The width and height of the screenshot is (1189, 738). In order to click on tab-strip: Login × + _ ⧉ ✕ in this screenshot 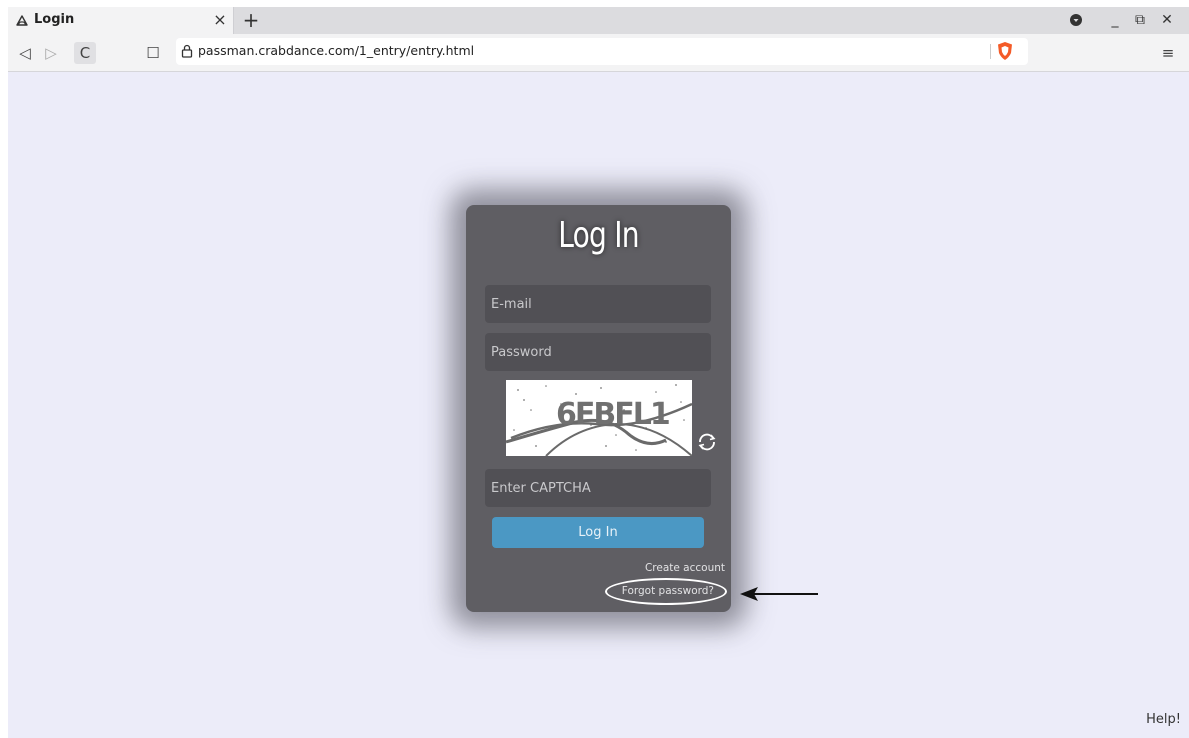, I will do `click(598, 20)`.